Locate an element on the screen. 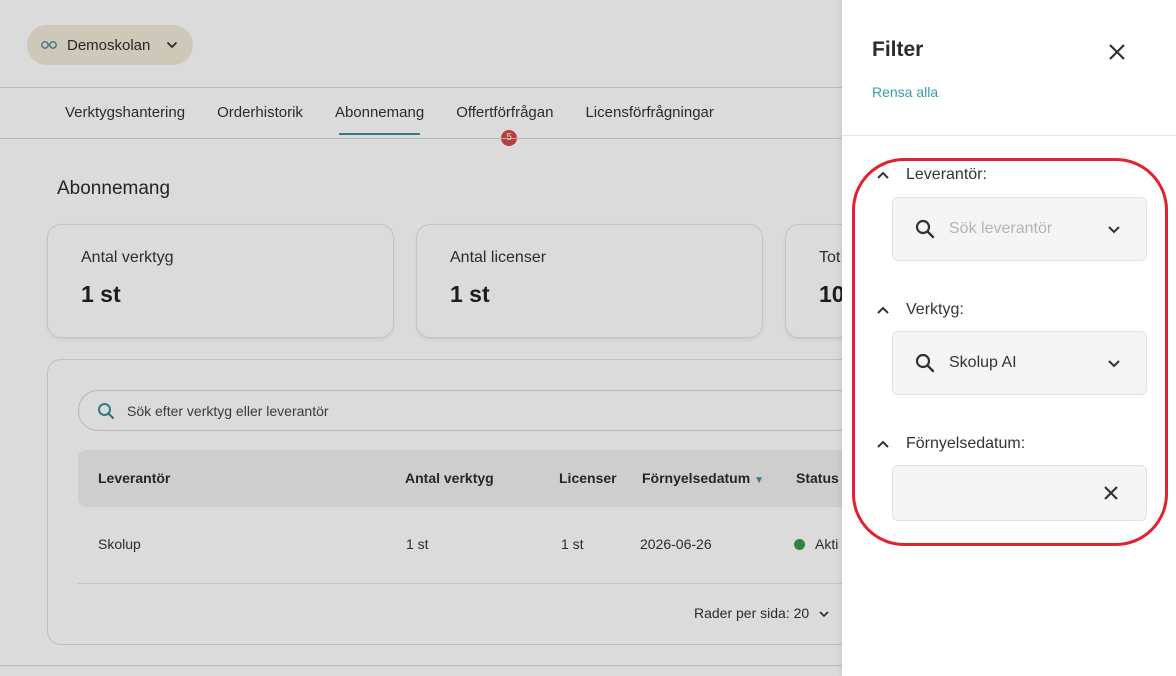  school-selector: Demoskolan is located at coordinates (110, 45).